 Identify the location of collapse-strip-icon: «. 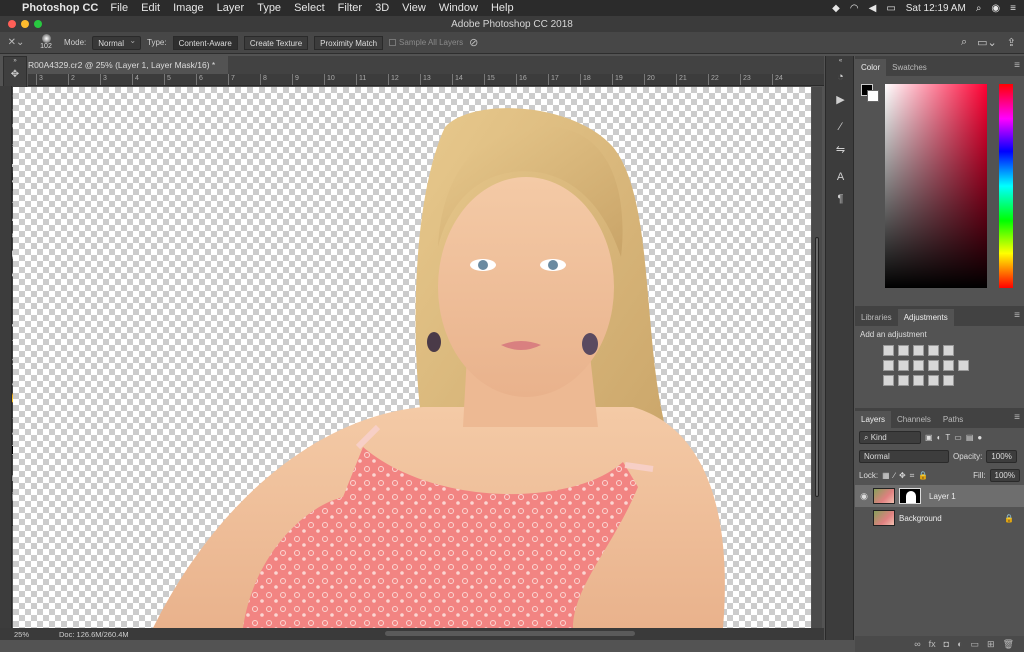
(840, 61).